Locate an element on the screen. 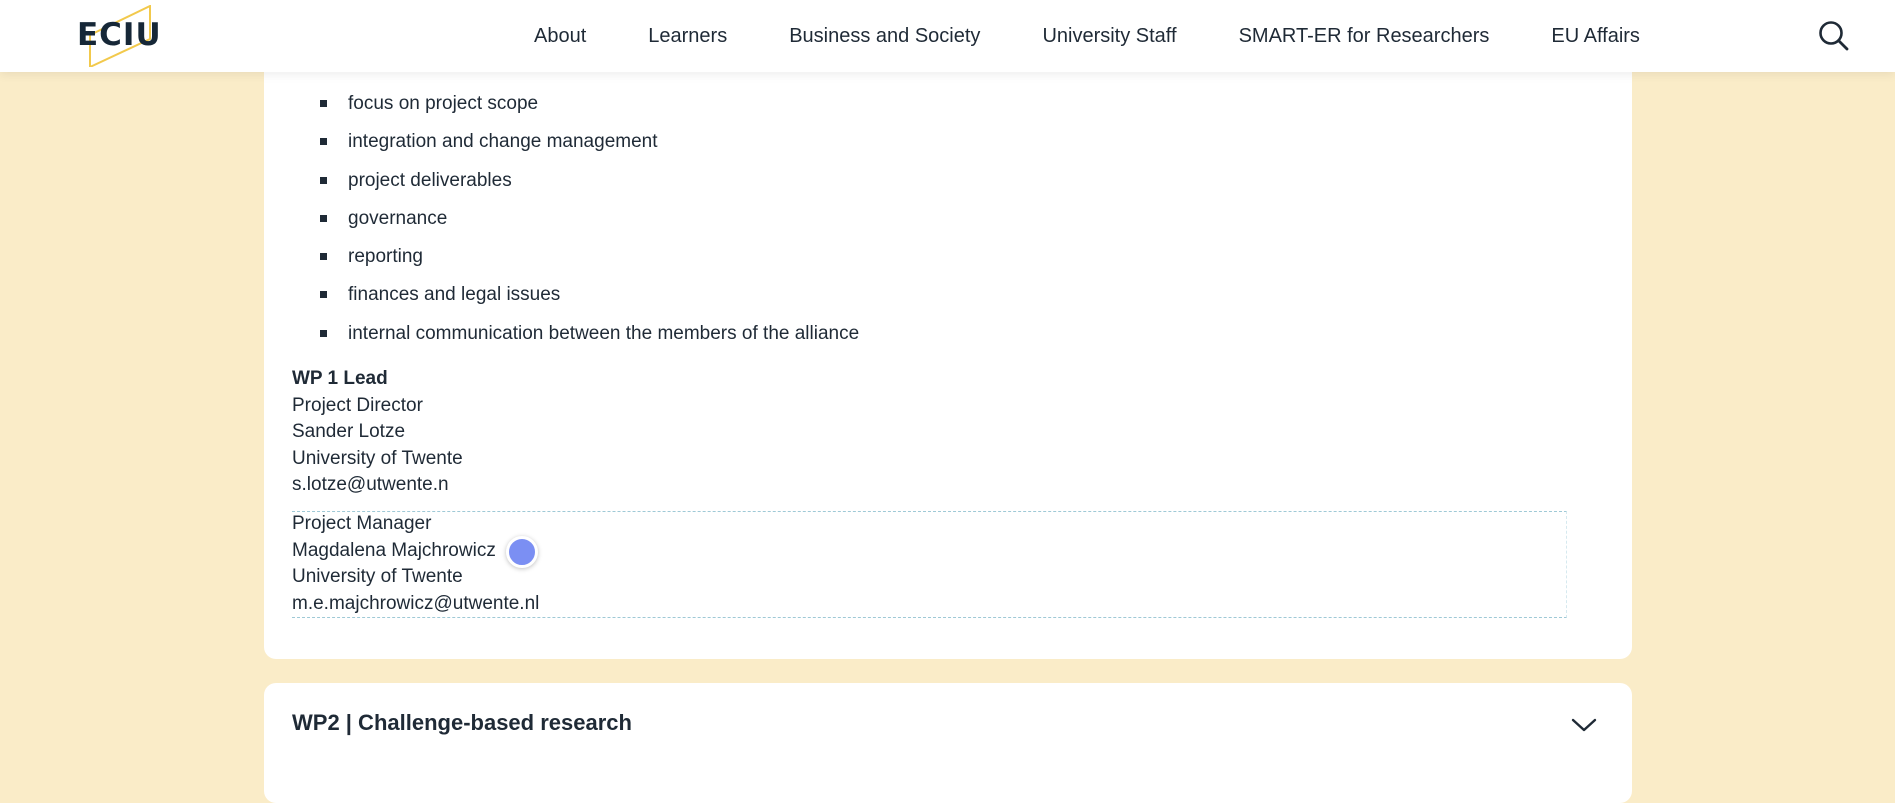 Image resolution: width=1895 pixels, height=803 pixels. cursor-indicator is located at coordinates (522, 552).